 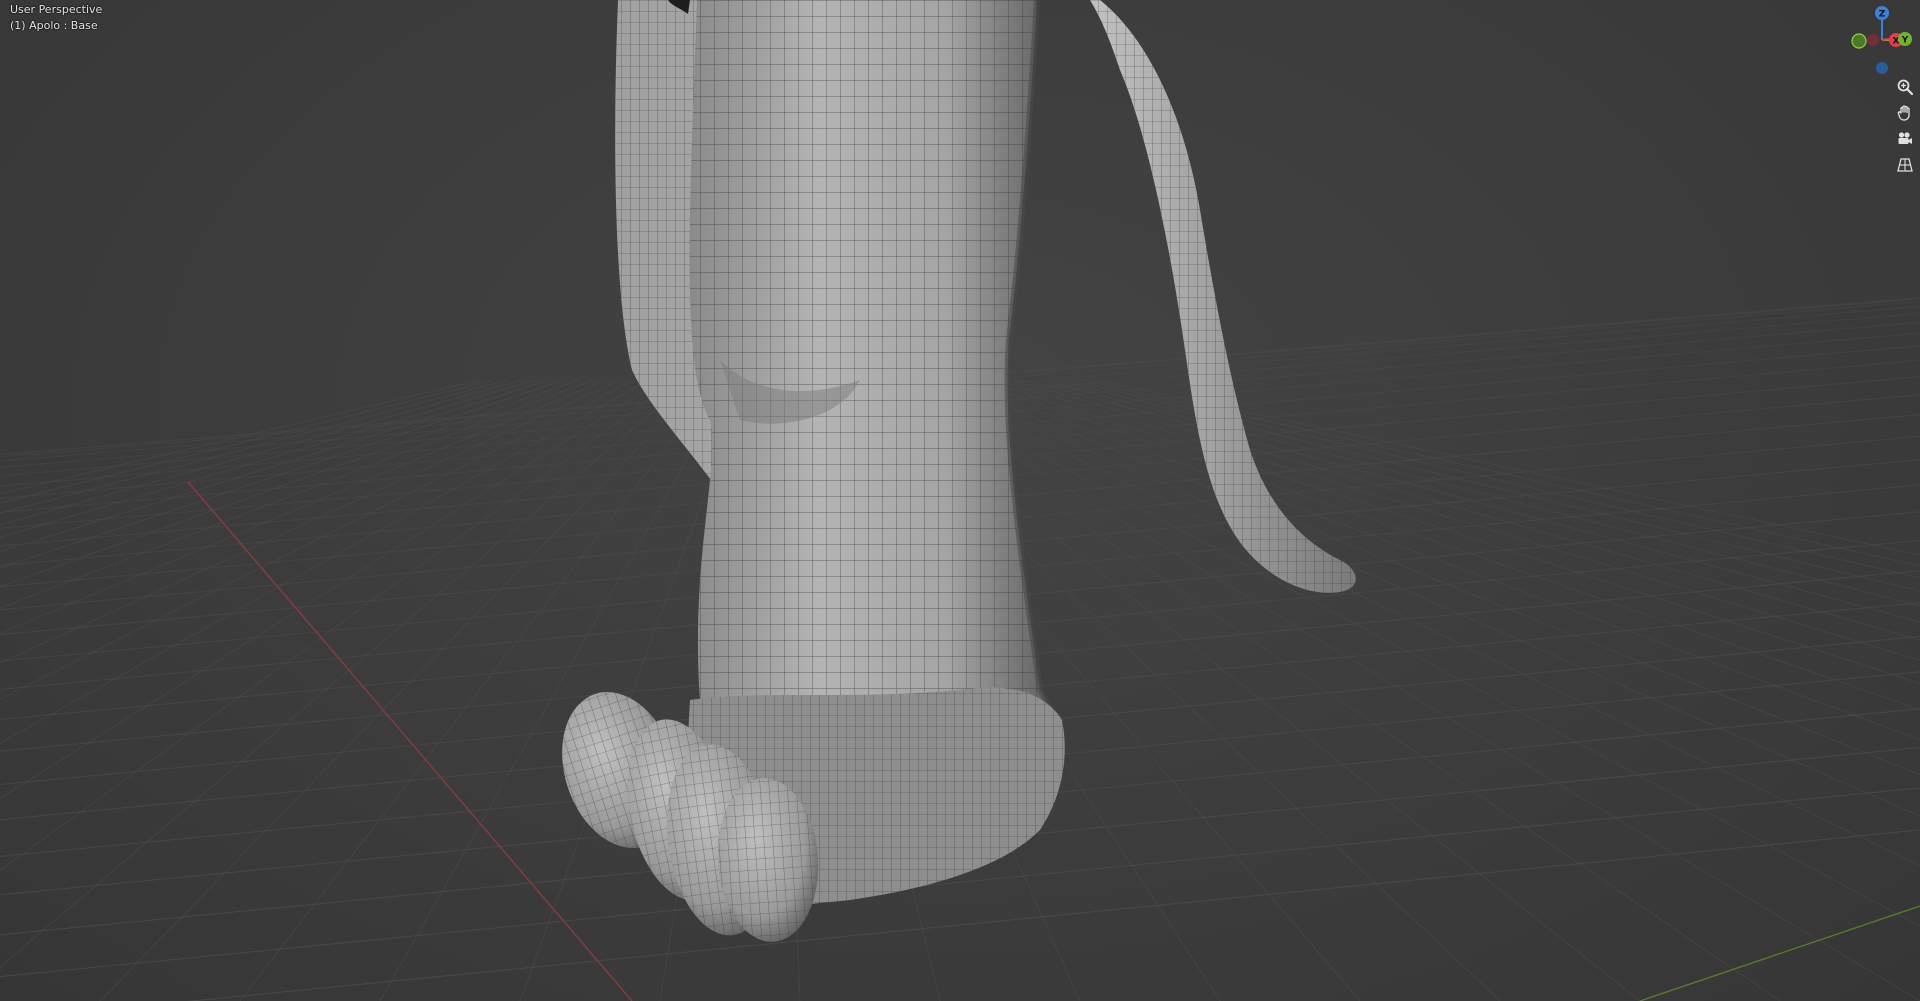 I want to click on zoom-button, so click(x=1905, y=87).